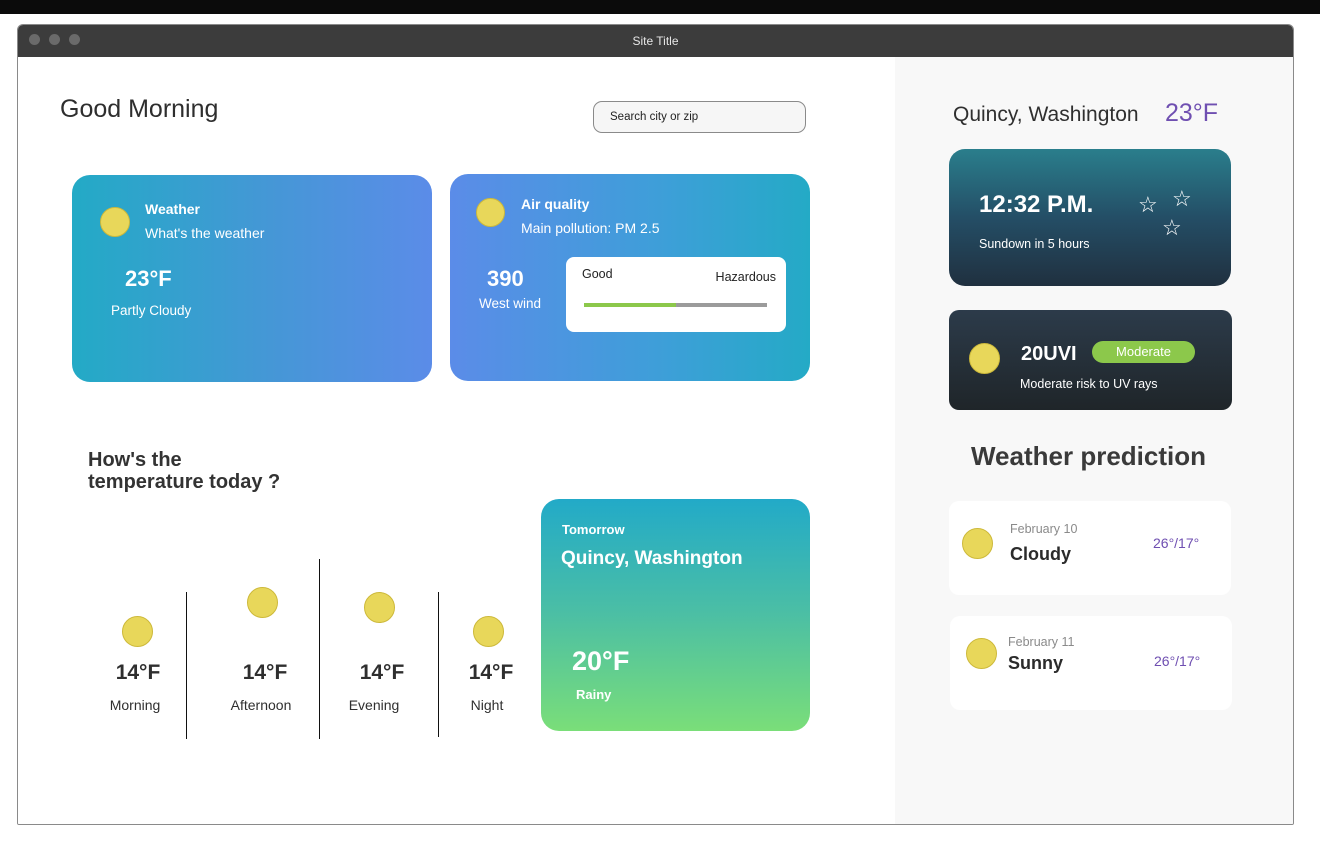 This screenshot has width=1320, height=864. Describe the element at coordinates (135, 460) in the screenshot. I see `today-heading-line1: How's the` at that location.